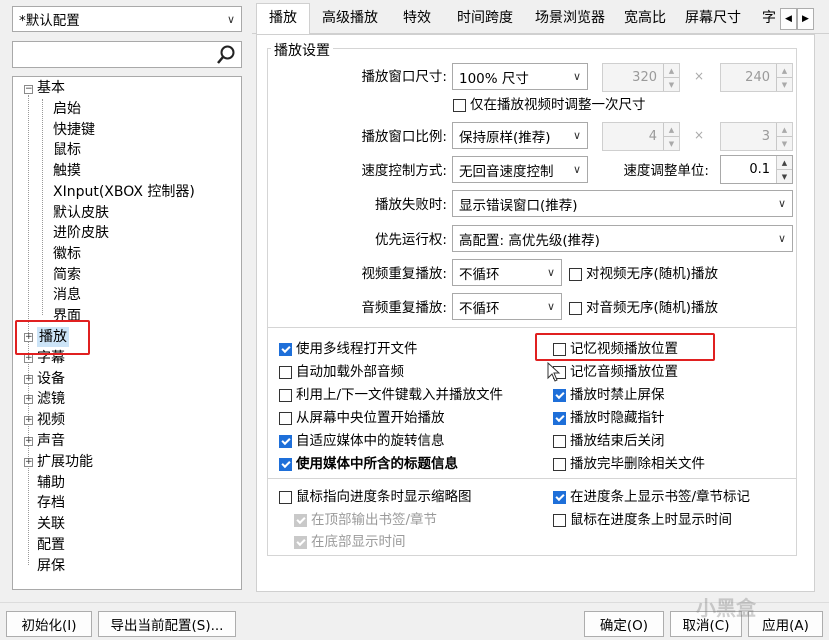  What do you see at coordinates (507, 272) in the screenshot?
I see `video-repeat-select: 不循环 ∨` at bounding box center [507, 272].